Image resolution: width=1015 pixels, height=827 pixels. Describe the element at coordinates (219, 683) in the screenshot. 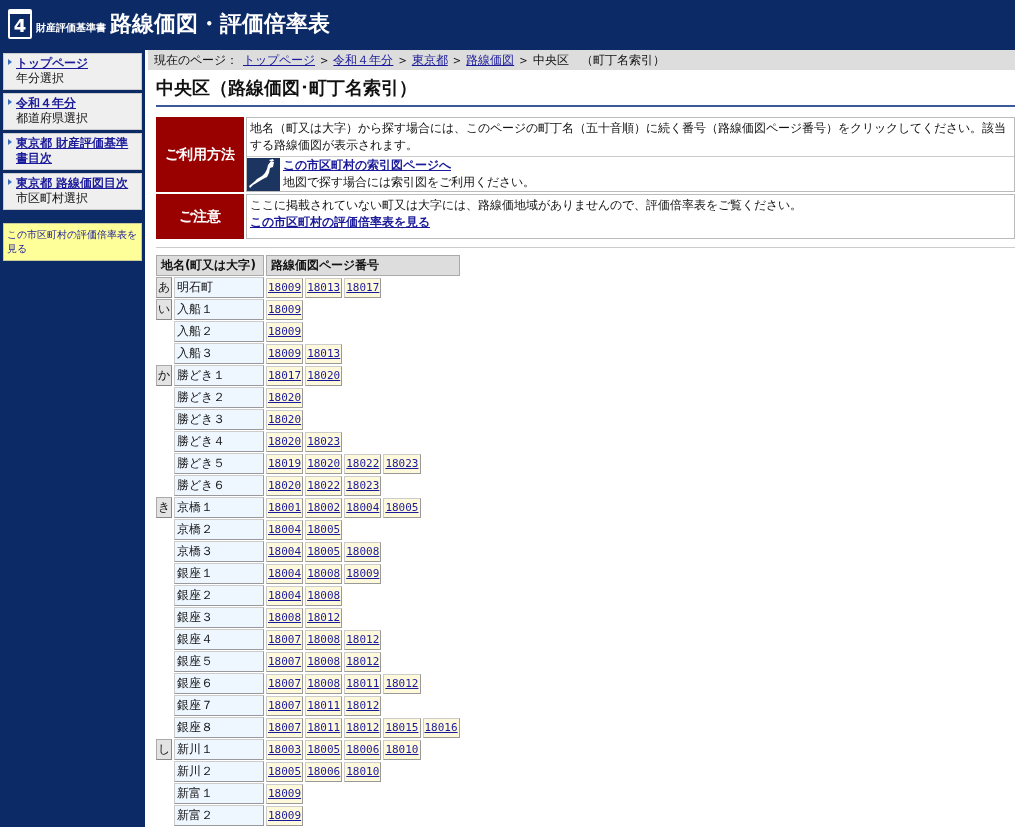

I see `place-name-cell: 銀座６` at that location.